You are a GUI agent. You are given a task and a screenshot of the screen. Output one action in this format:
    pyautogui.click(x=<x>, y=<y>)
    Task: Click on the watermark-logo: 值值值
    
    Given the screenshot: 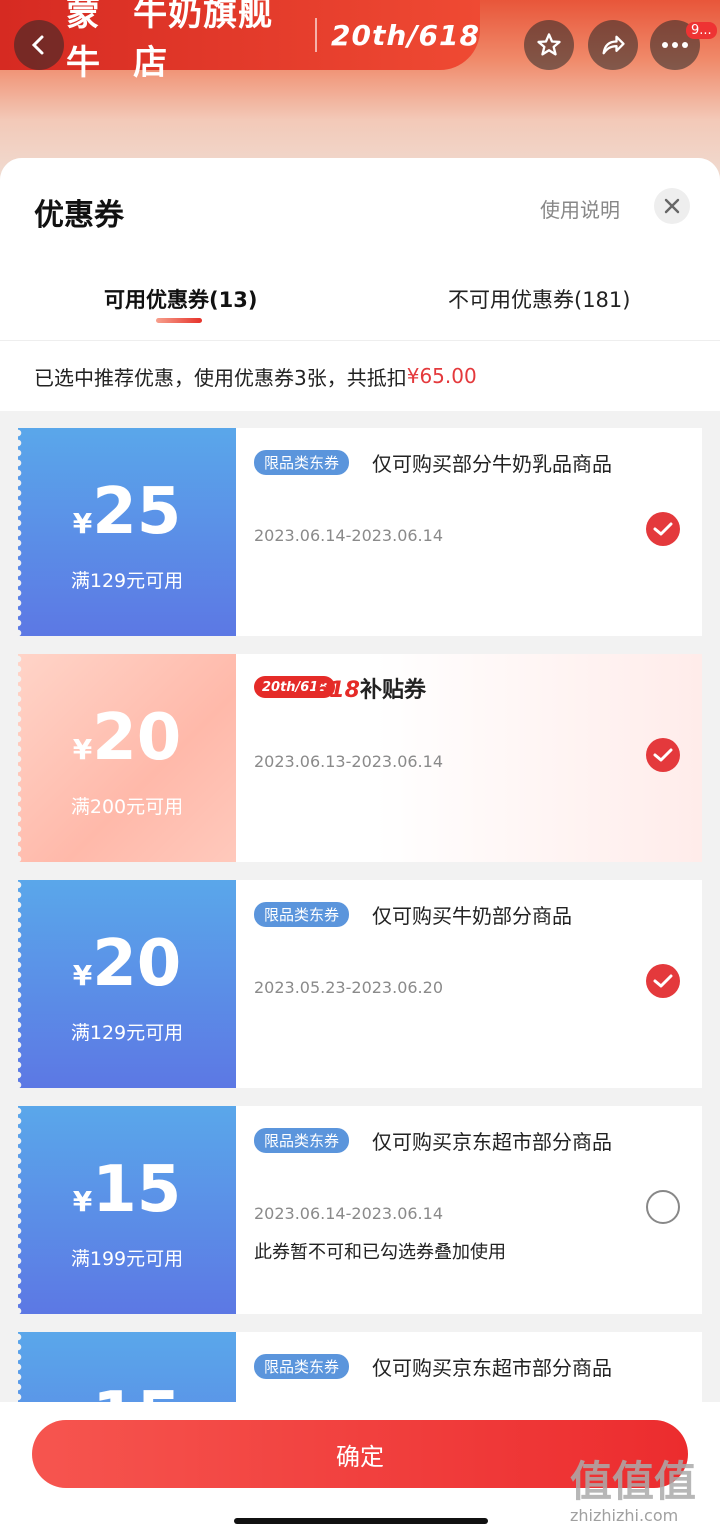 What is the action you would take?
    pyautogui.click(x=633, y=1481)
    